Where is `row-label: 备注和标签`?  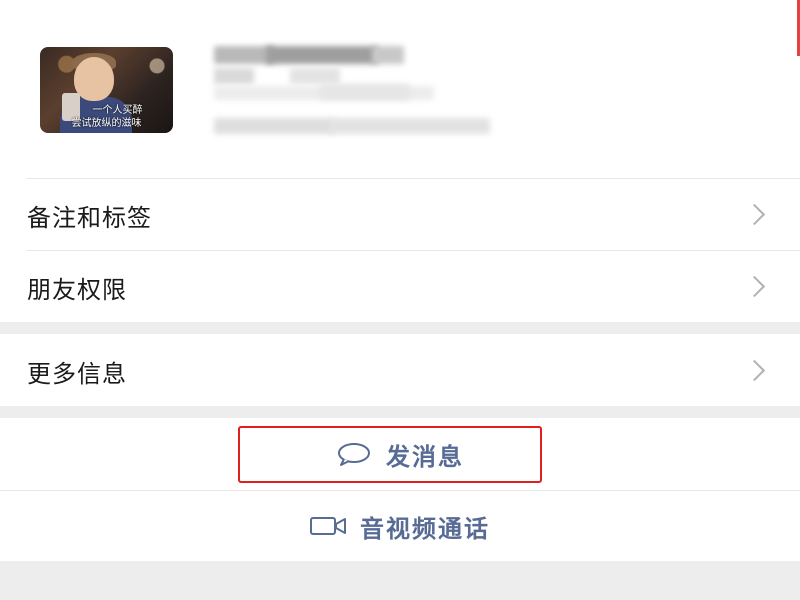 row-label: 备注和标签 is located at coordinates (89, 218).